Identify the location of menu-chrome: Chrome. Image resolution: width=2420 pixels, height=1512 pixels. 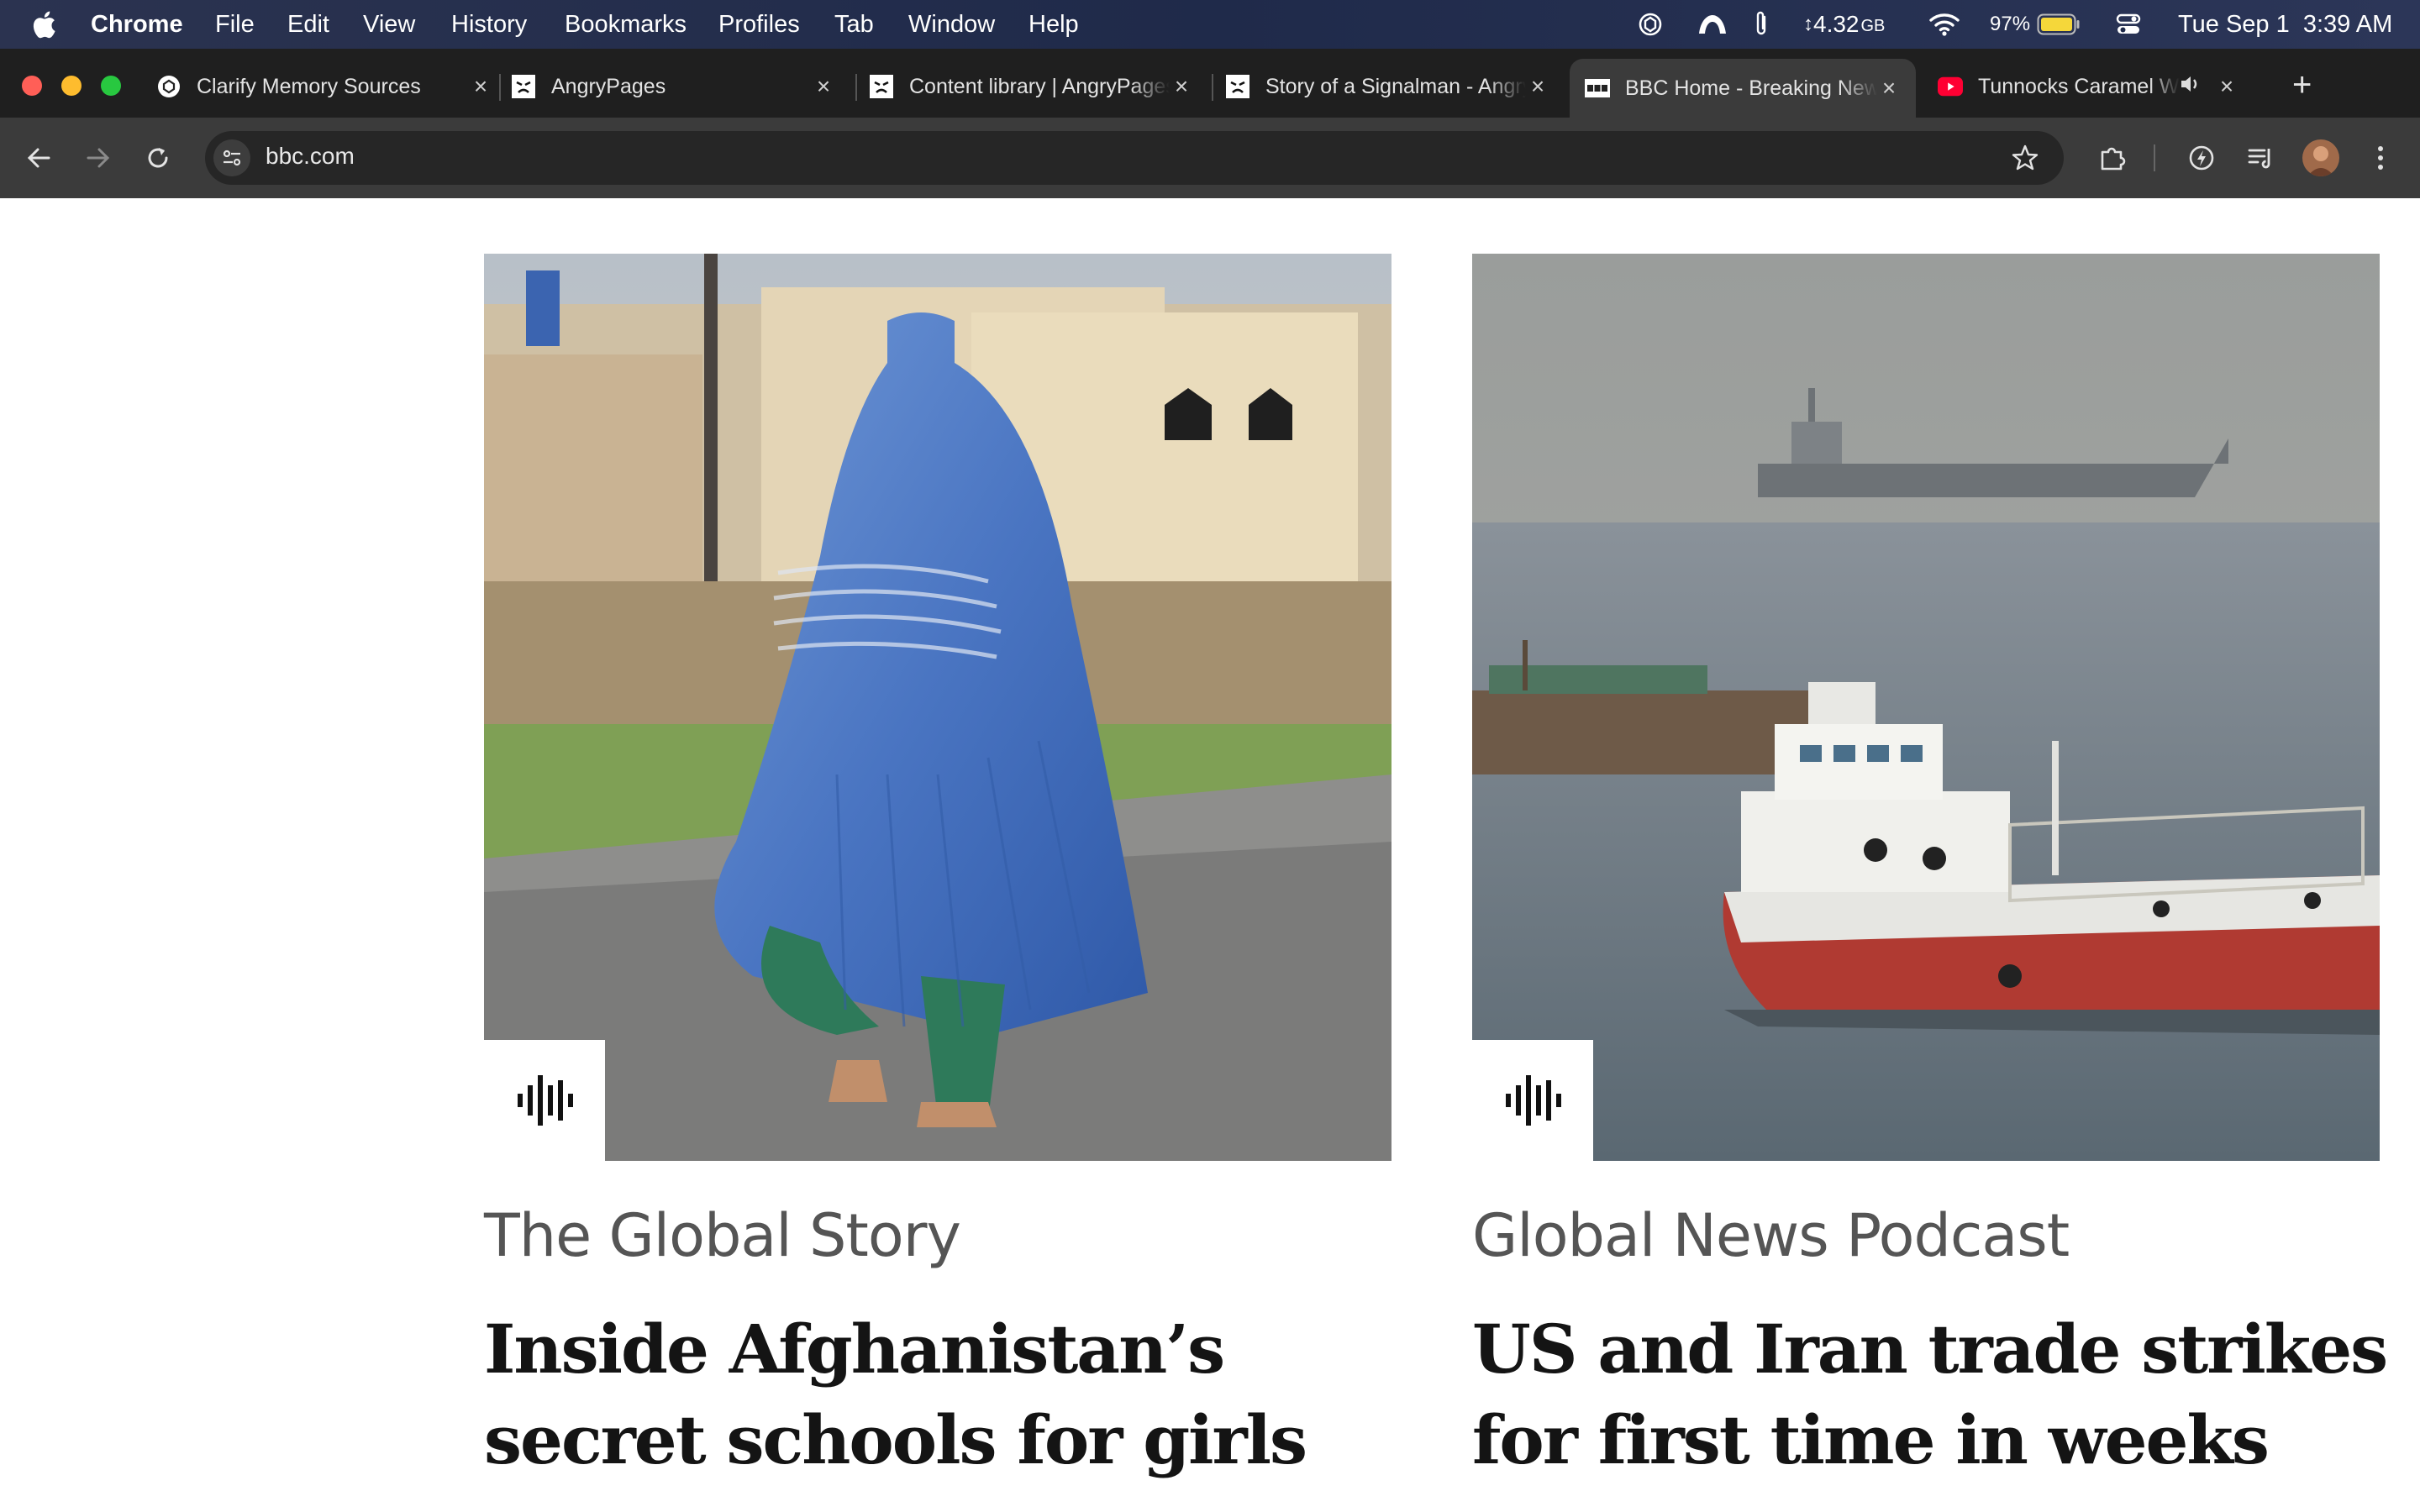
(137, 24).